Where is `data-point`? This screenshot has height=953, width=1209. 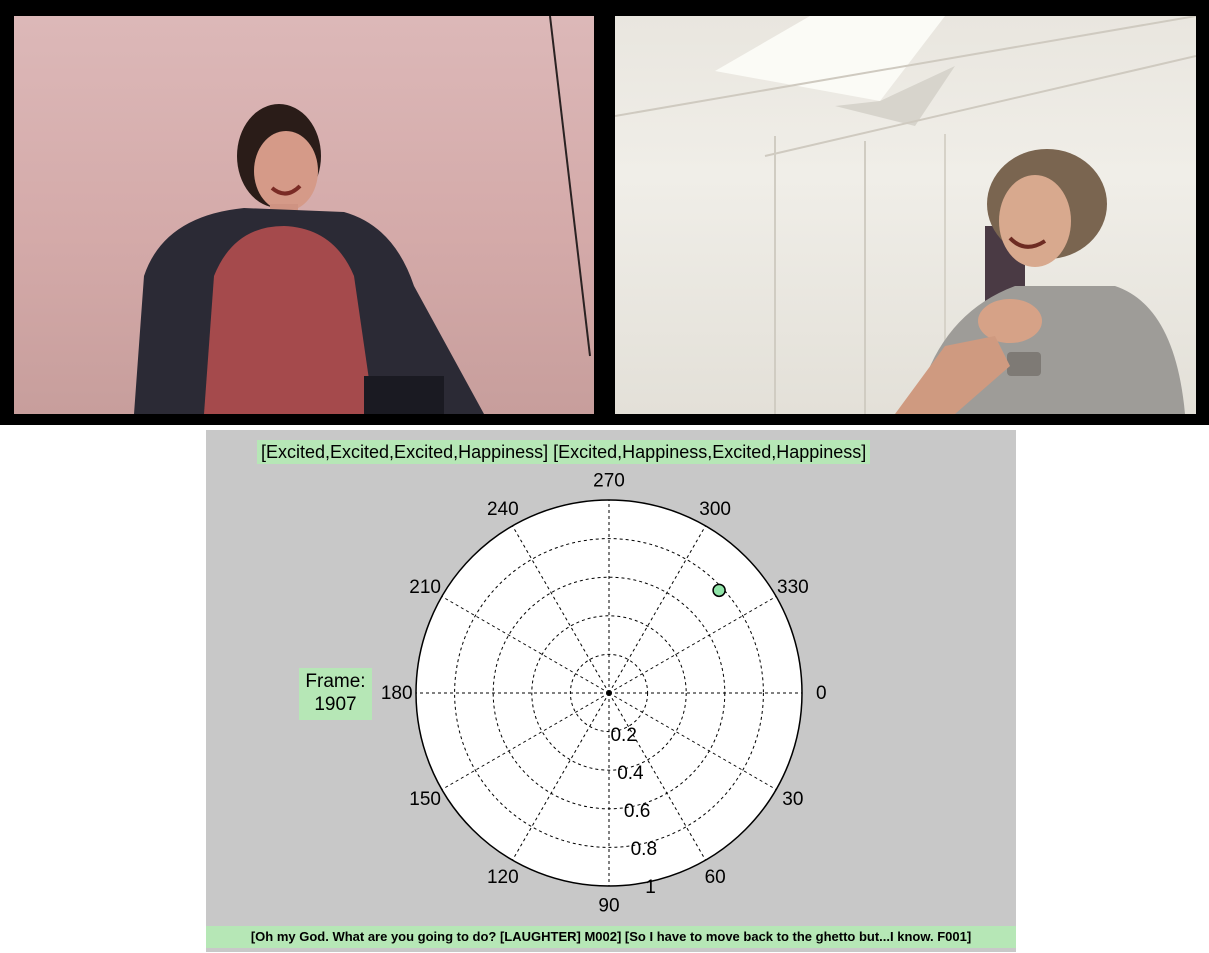 data-point is located at coordinates (719, 590).